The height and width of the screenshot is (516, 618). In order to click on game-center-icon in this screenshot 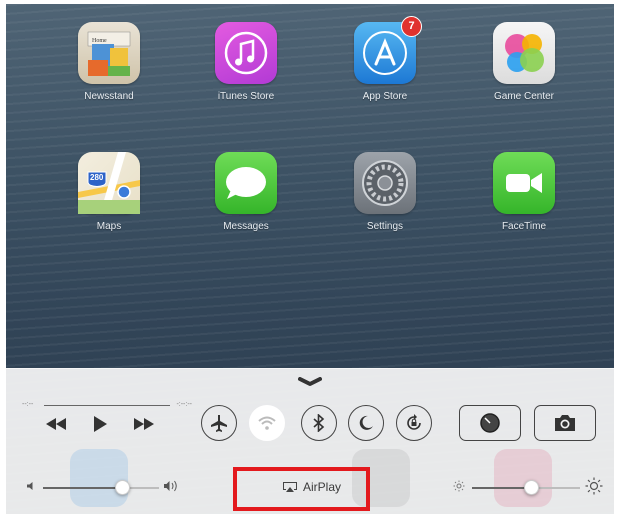, I will do `click(524, 53)`.